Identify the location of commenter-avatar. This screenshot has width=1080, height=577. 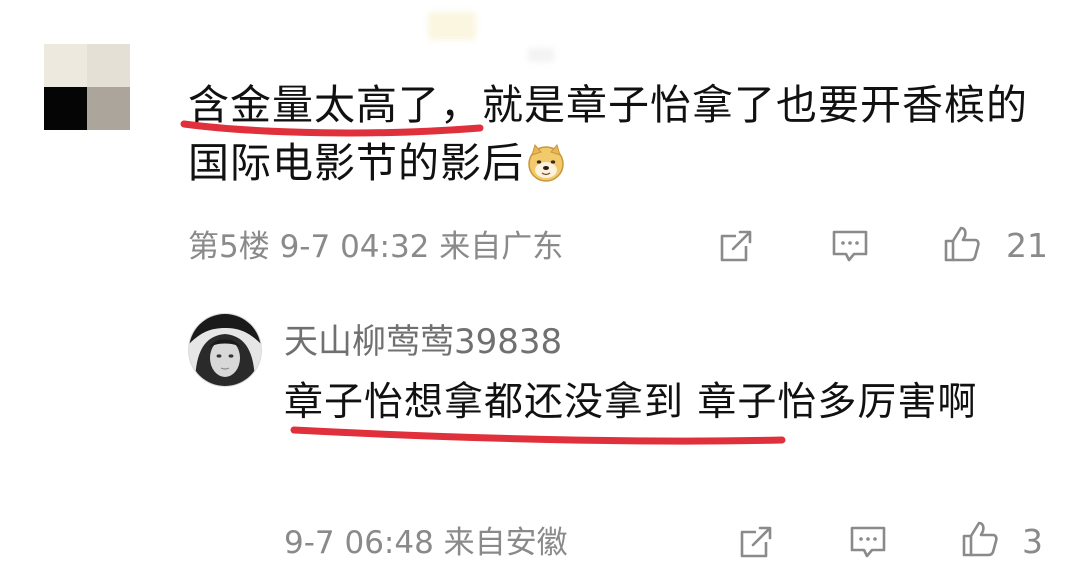
(87, 87).